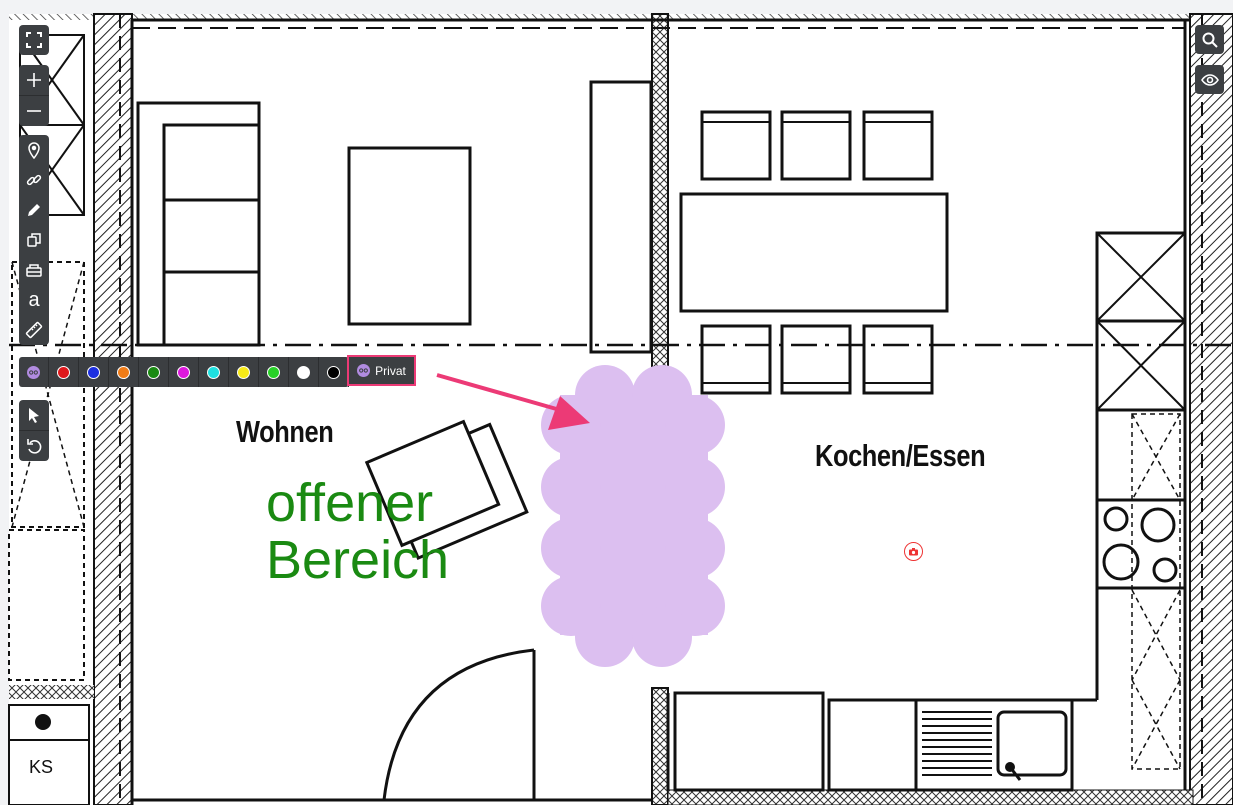  I want to click on swatch-white, so click(304, 372).